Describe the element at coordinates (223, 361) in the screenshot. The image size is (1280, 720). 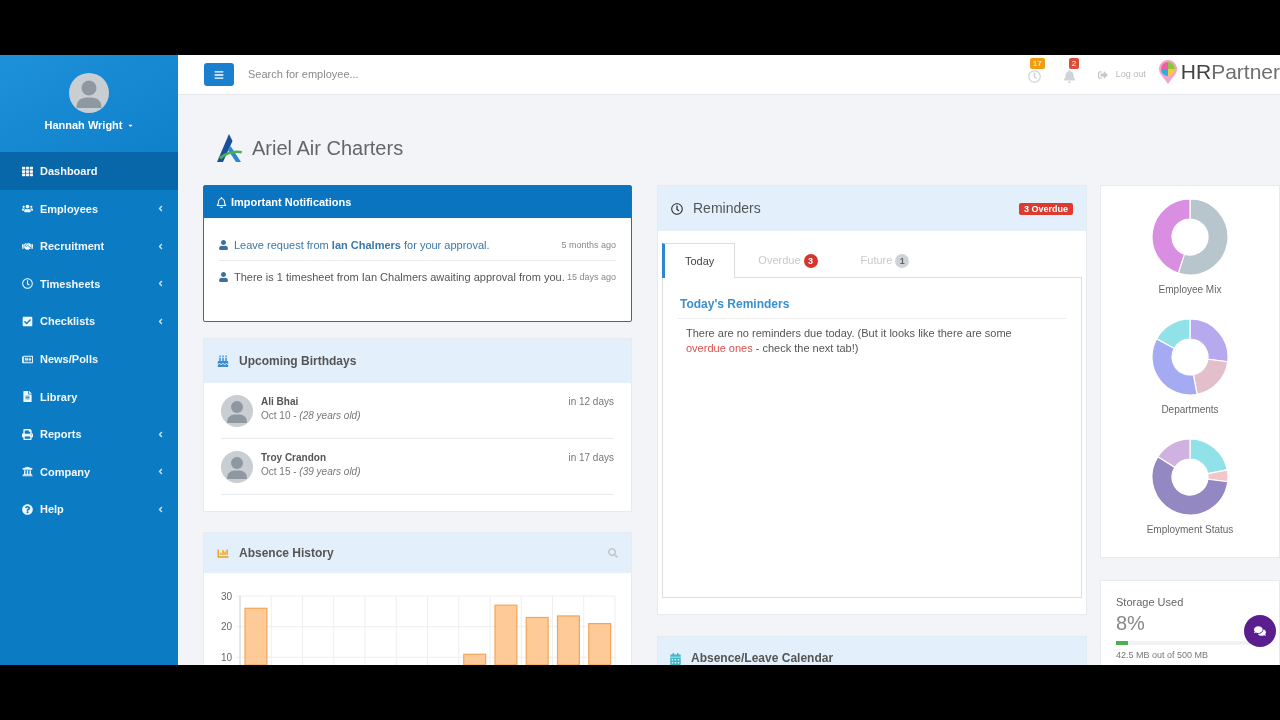
I see `cake-icon` at that location.